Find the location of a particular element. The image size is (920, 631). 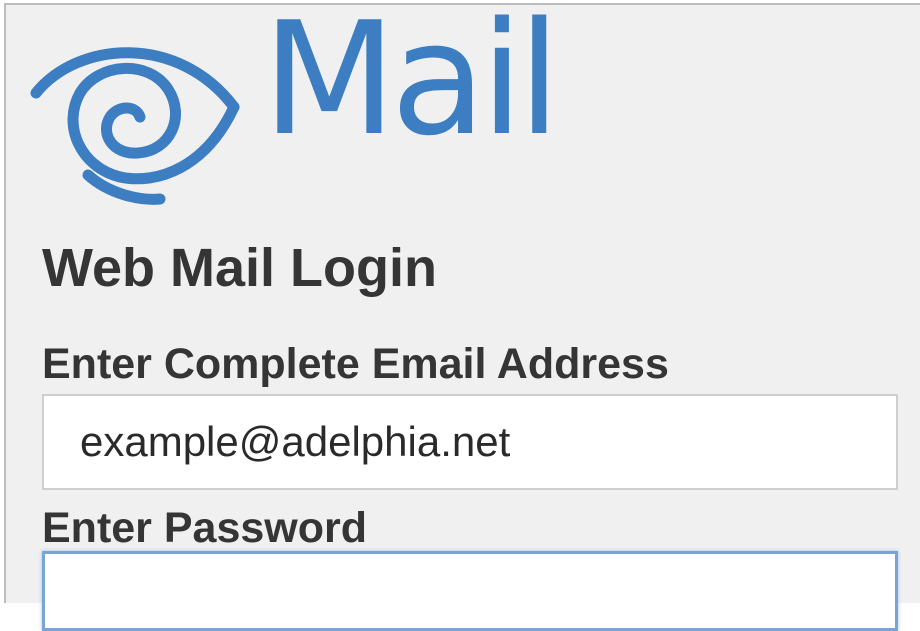

eye-logo-icon is located at coordinates (135, 126).